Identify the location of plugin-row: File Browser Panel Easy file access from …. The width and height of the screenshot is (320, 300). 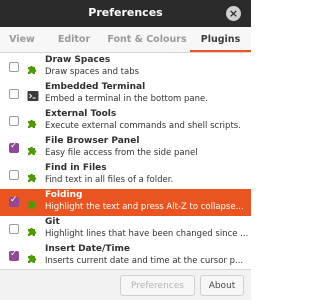
(125, 148).